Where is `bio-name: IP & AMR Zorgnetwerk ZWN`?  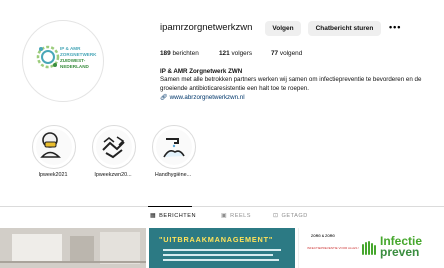 bio-name: IP & AMR Zorgnetwerk ZWN is located at coordinates (201, 71).